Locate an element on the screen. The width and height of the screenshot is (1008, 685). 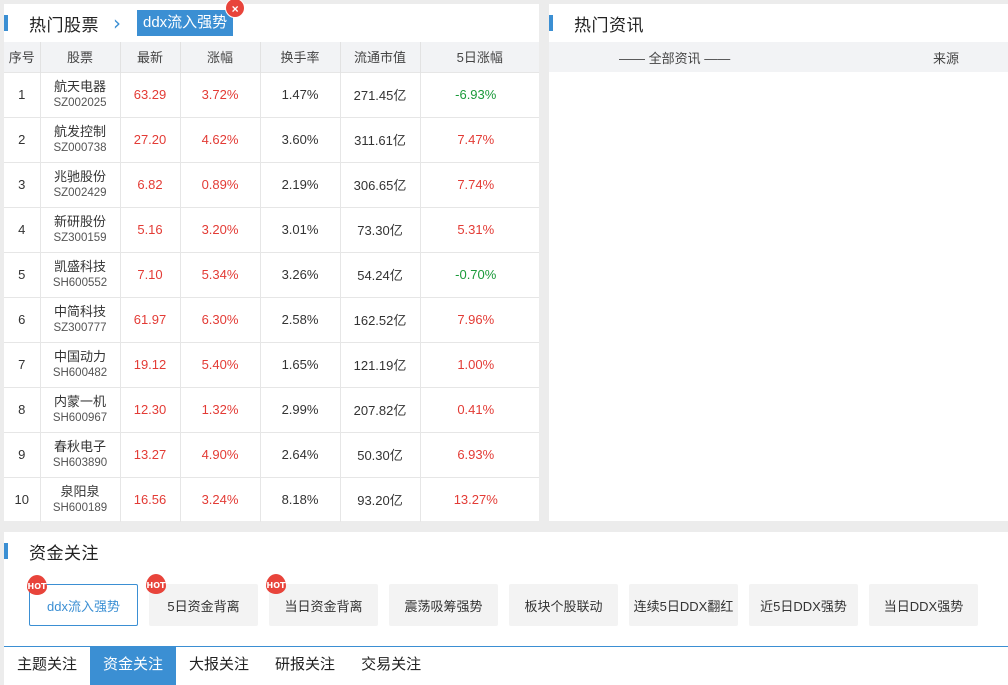
change-cell: 3.72% is located at coordinates (220, 94).